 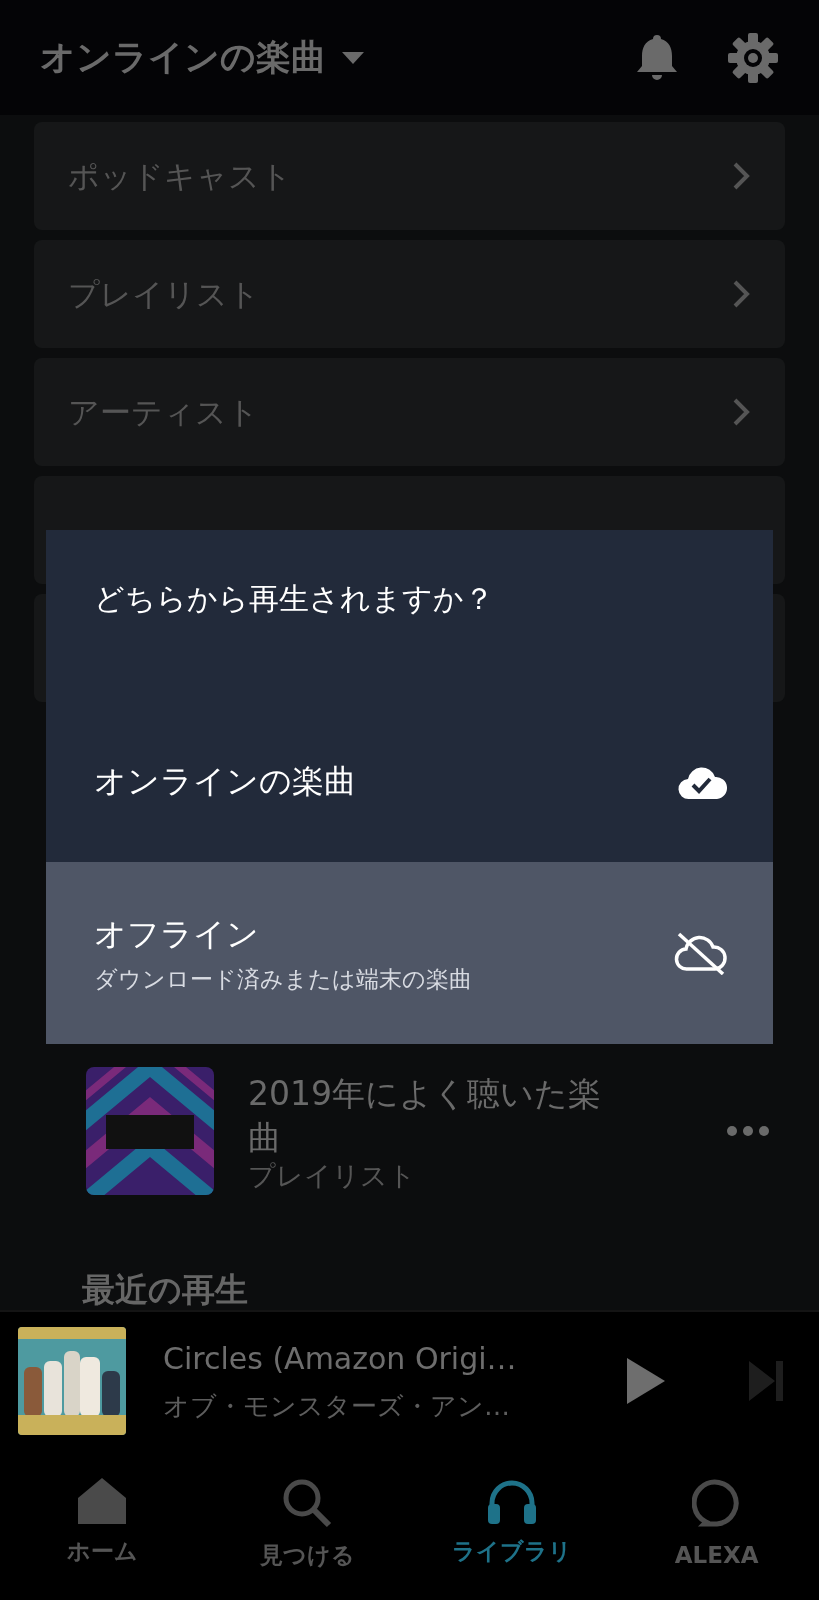 What do you see at coordinates (646, 1381) in the screenshot?
I see `play-icon` at bounding box center [646, 1381].